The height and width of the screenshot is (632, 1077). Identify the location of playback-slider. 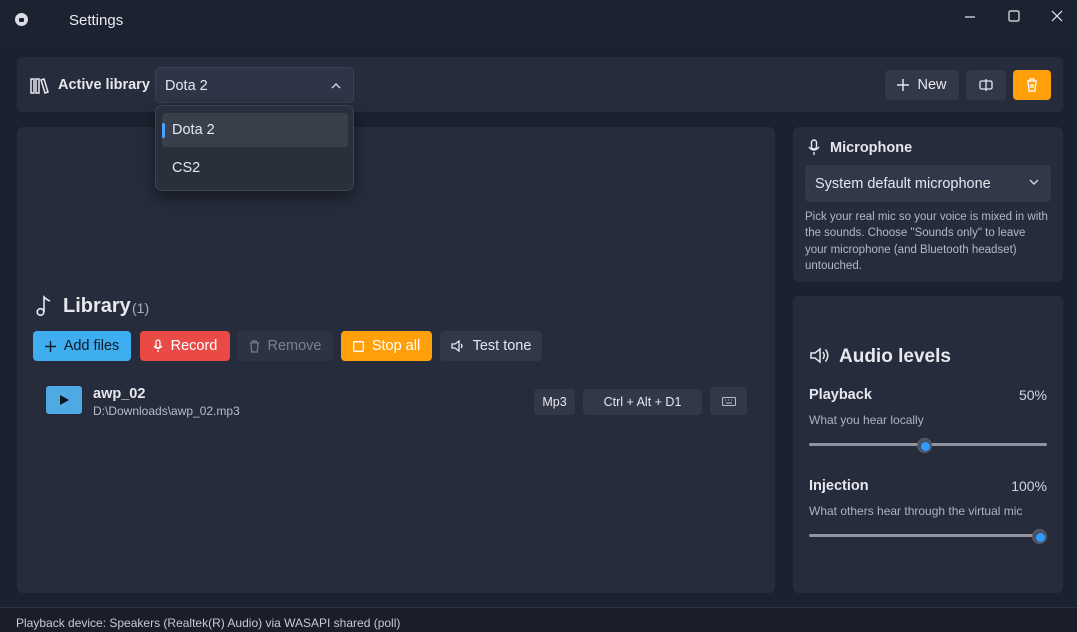
(928, 445).